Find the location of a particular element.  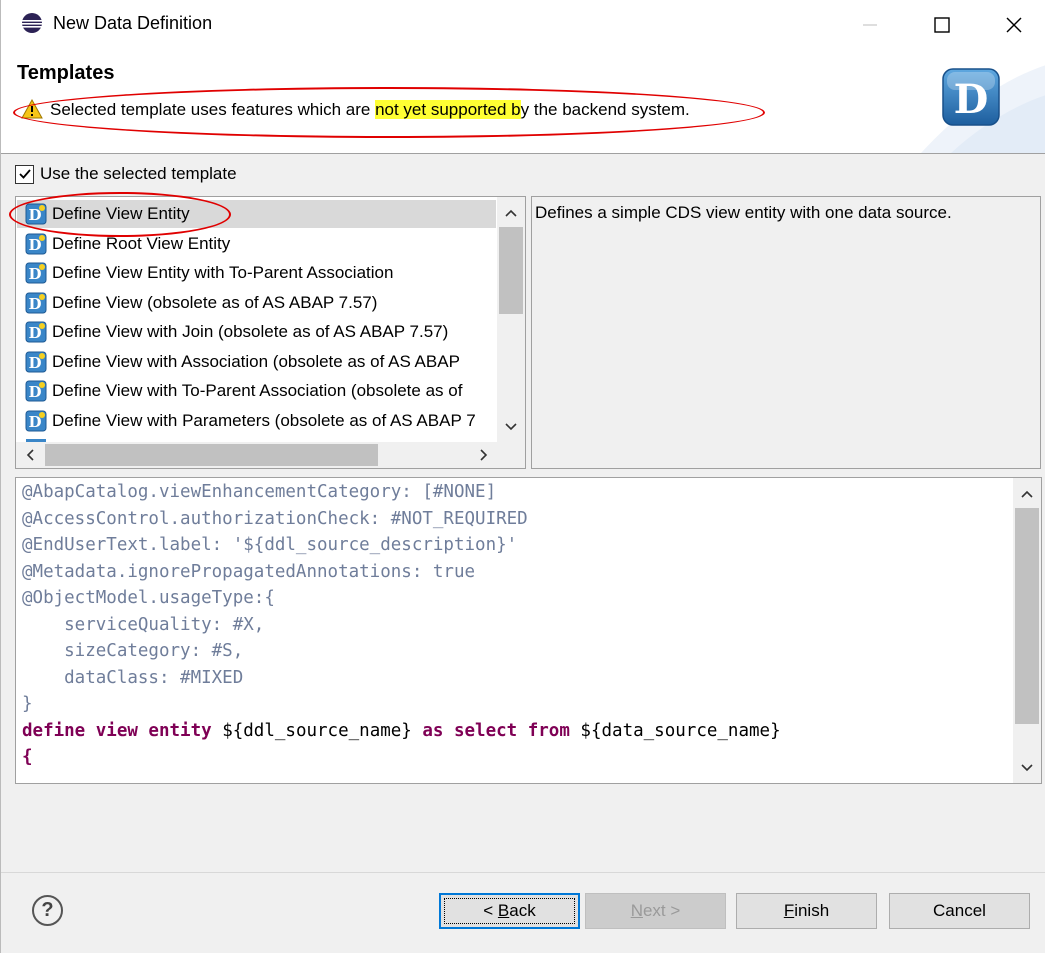

scroll-down-arrow is located at coordinates (511, 427).